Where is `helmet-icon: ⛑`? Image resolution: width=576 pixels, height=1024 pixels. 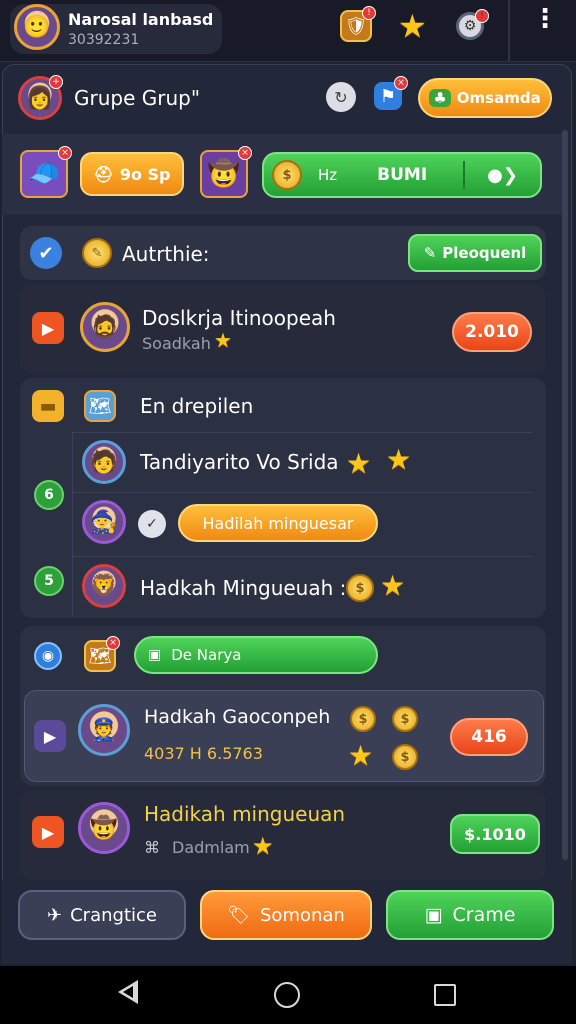
helmet-icon: ⛑ is located at coordinates (103, 174).